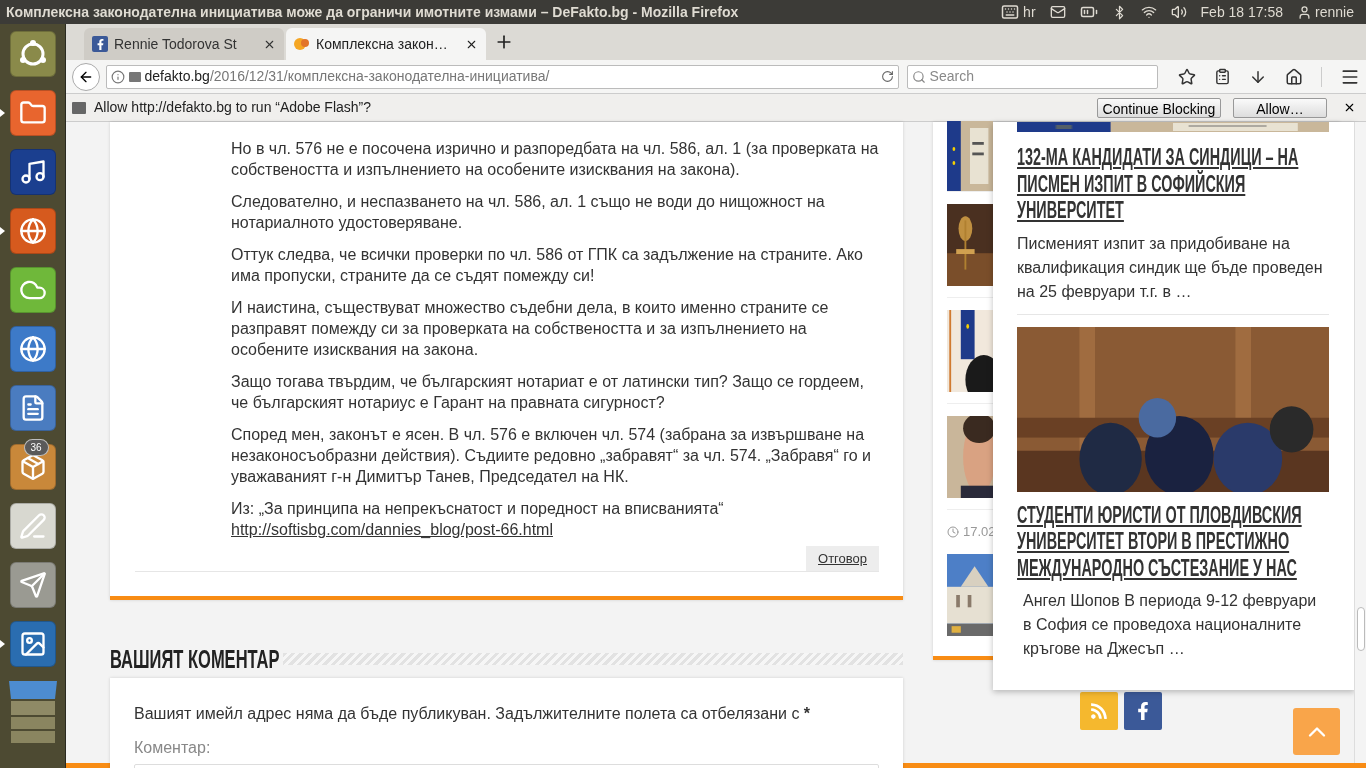 The image size is (1366, 768). What do you see at coordinates (86, 76) in the screenshot?
I see `back-button` at bounding box center [86, 76].